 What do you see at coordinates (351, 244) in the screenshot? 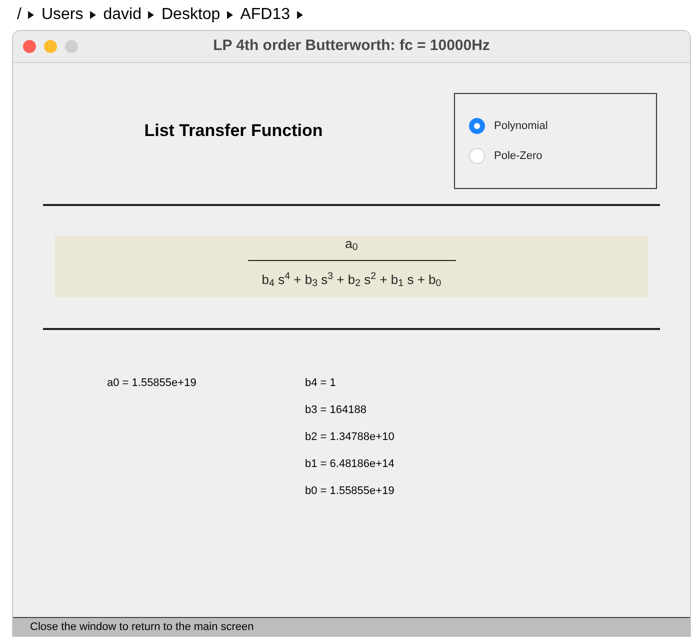
I see `numerator: a$_{0}$` at bounding box center [351, 244].